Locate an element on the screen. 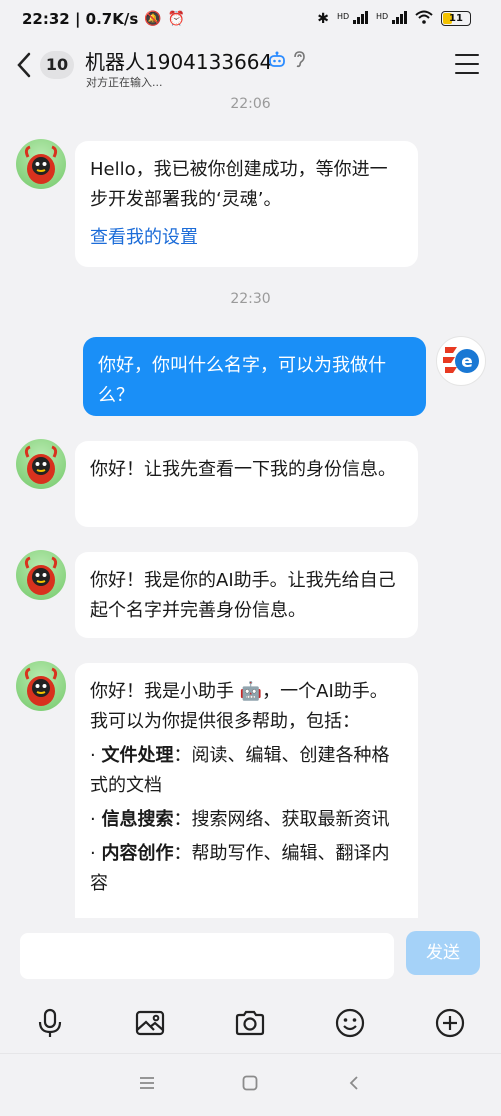 The height and width of the screenshot is (1116, 501). home-icon is located at coordinates (250, 1084).